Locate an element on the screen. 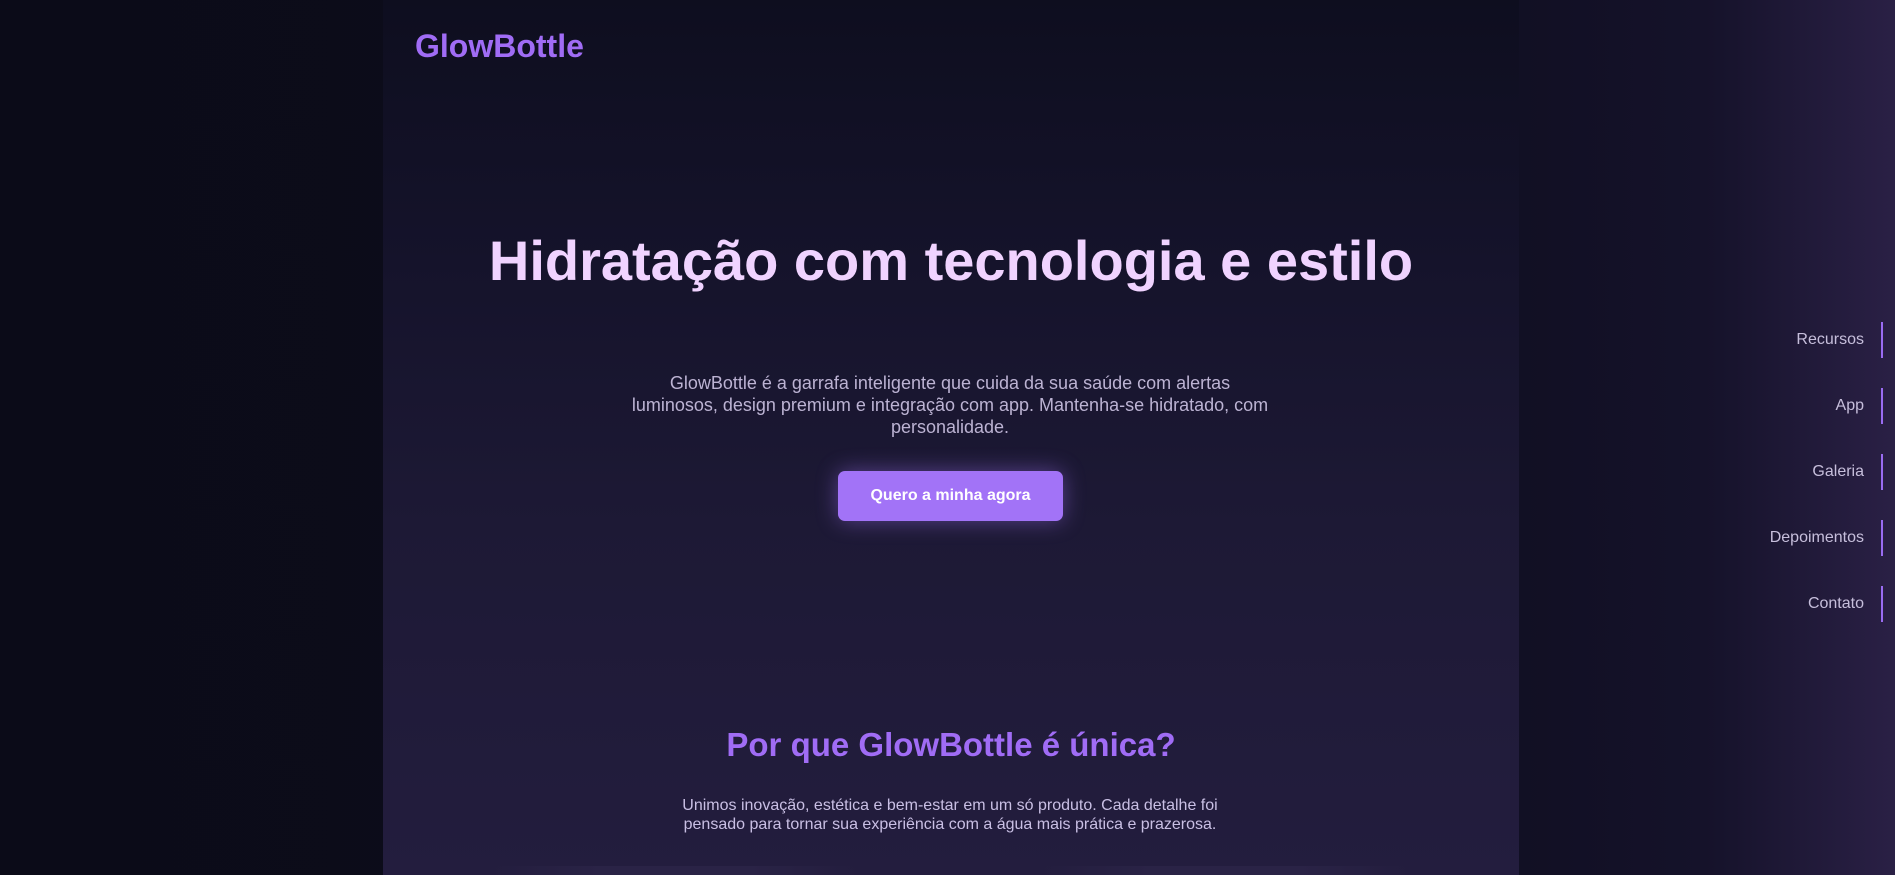 This screenshot has height=875, width=1895. side-nav-label: App is located at coordinates (1849, 405).